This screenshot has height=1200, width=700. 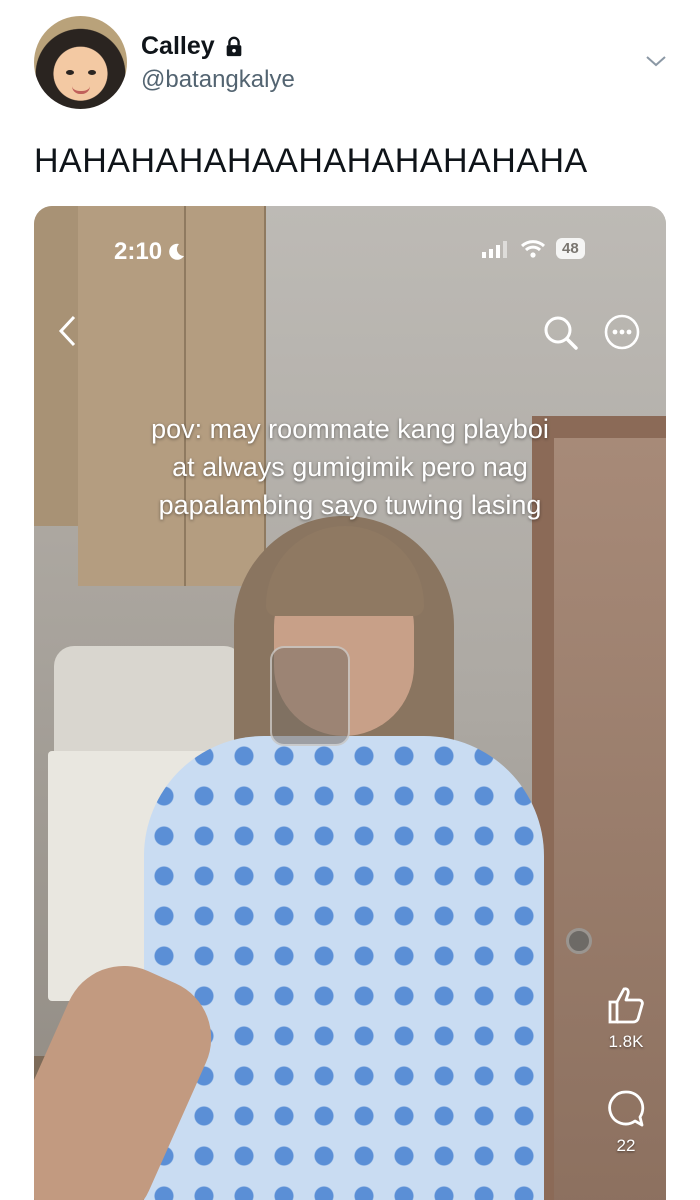 I want to click on like-icon, so click(x=626, y=1005).